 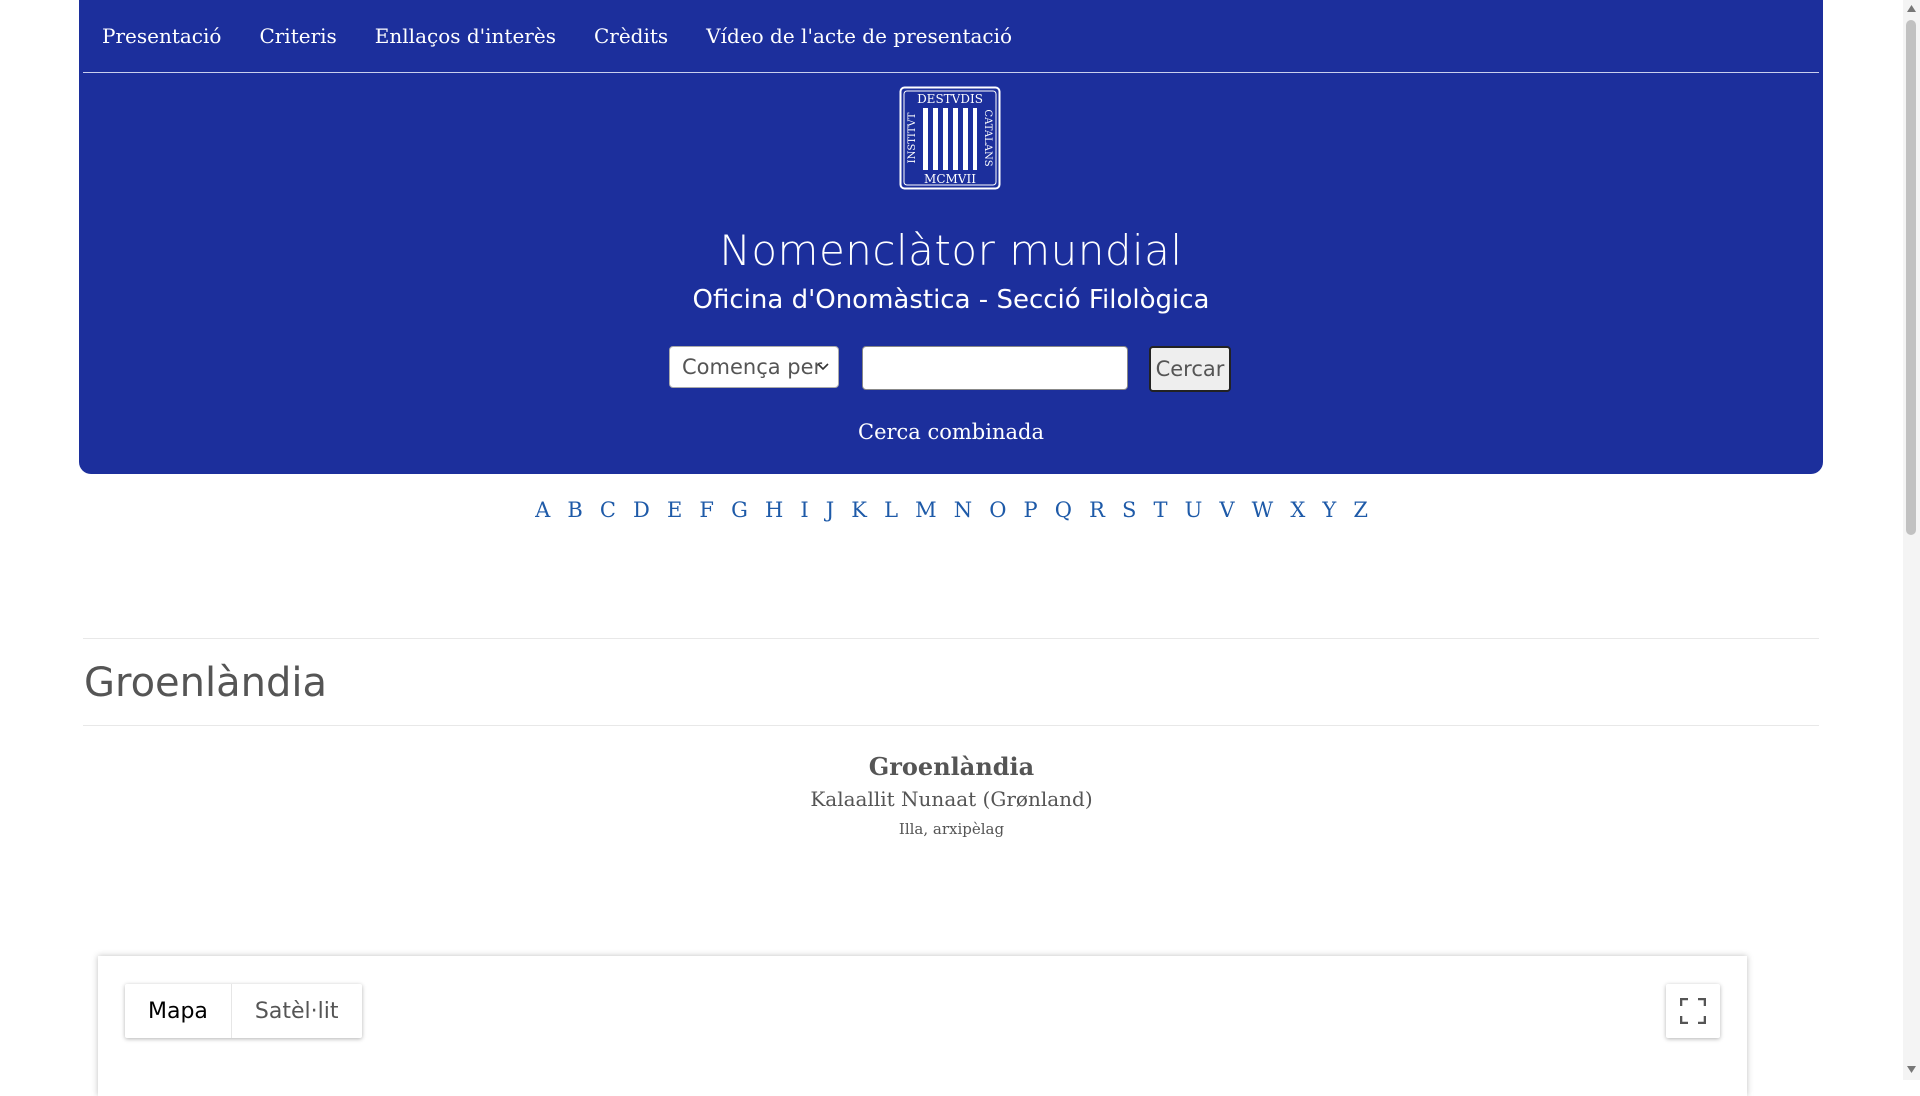 I want to click on fullscreen-icon, so click(x=1693, y=1011).